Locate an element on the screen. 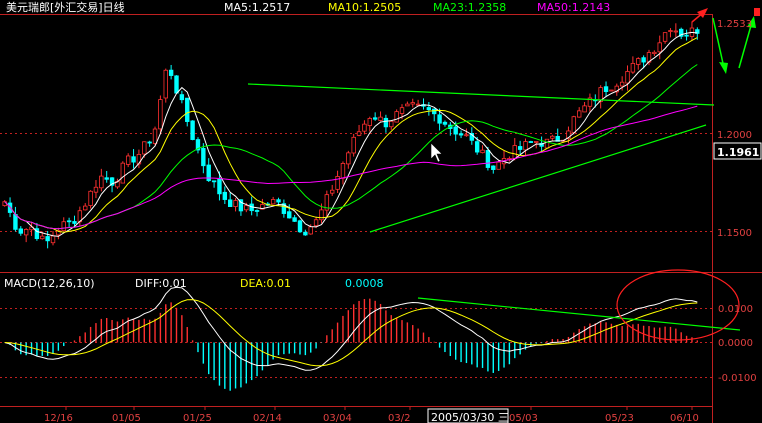  date-tick-label: 12/16 is located at coordinates (58, 418).